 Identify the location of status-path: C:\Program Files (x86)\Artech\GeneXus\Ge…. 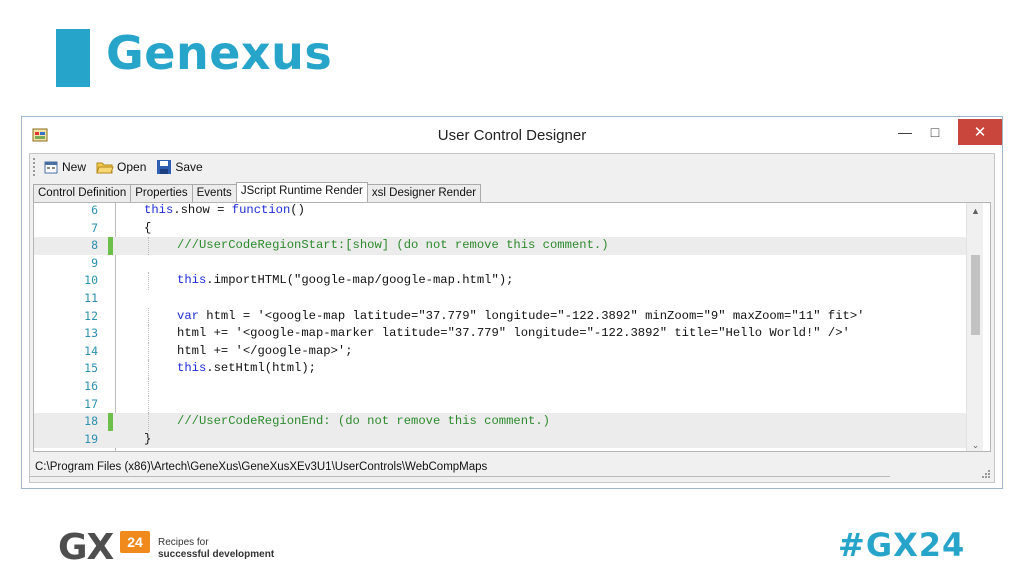
(261, 467).